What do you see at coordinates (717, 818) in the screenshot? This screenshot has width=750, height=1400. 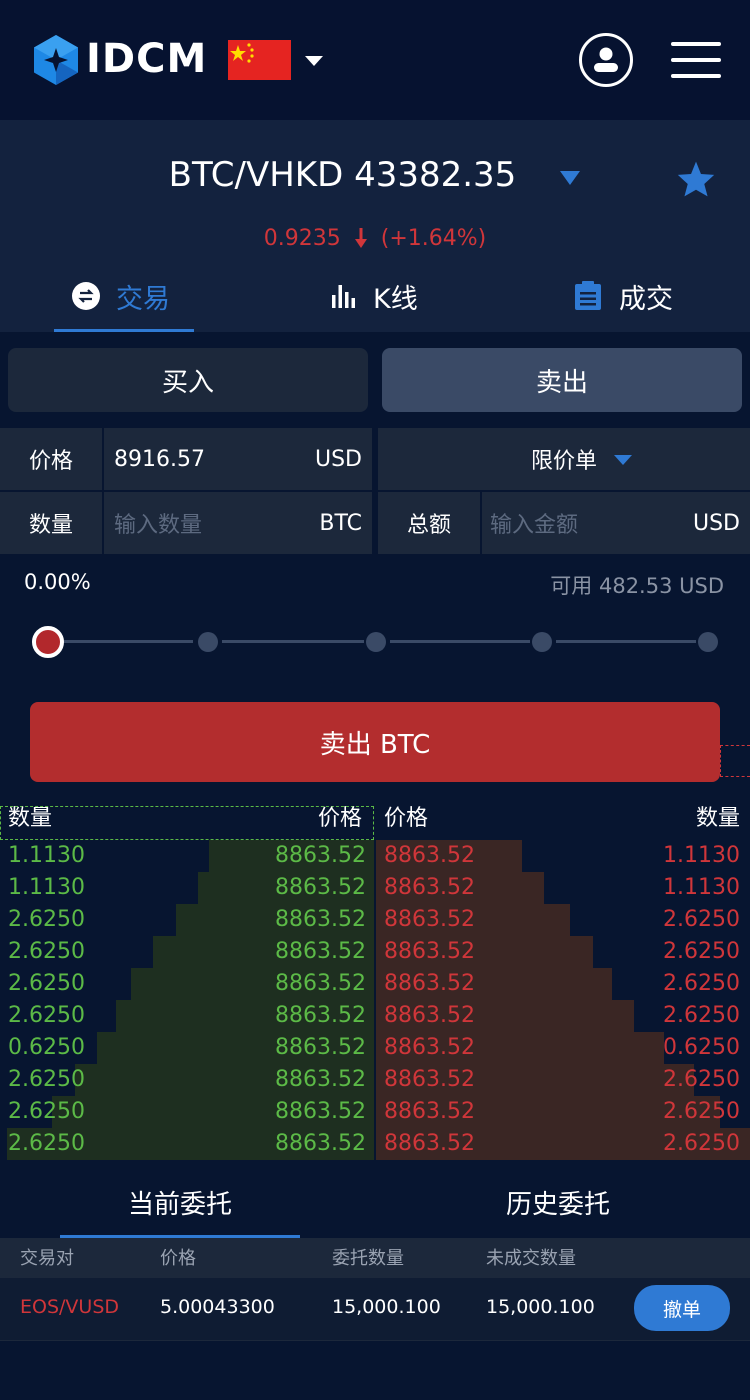 I see `ask-qty-header: 数量` at bounding box center [717, 818].